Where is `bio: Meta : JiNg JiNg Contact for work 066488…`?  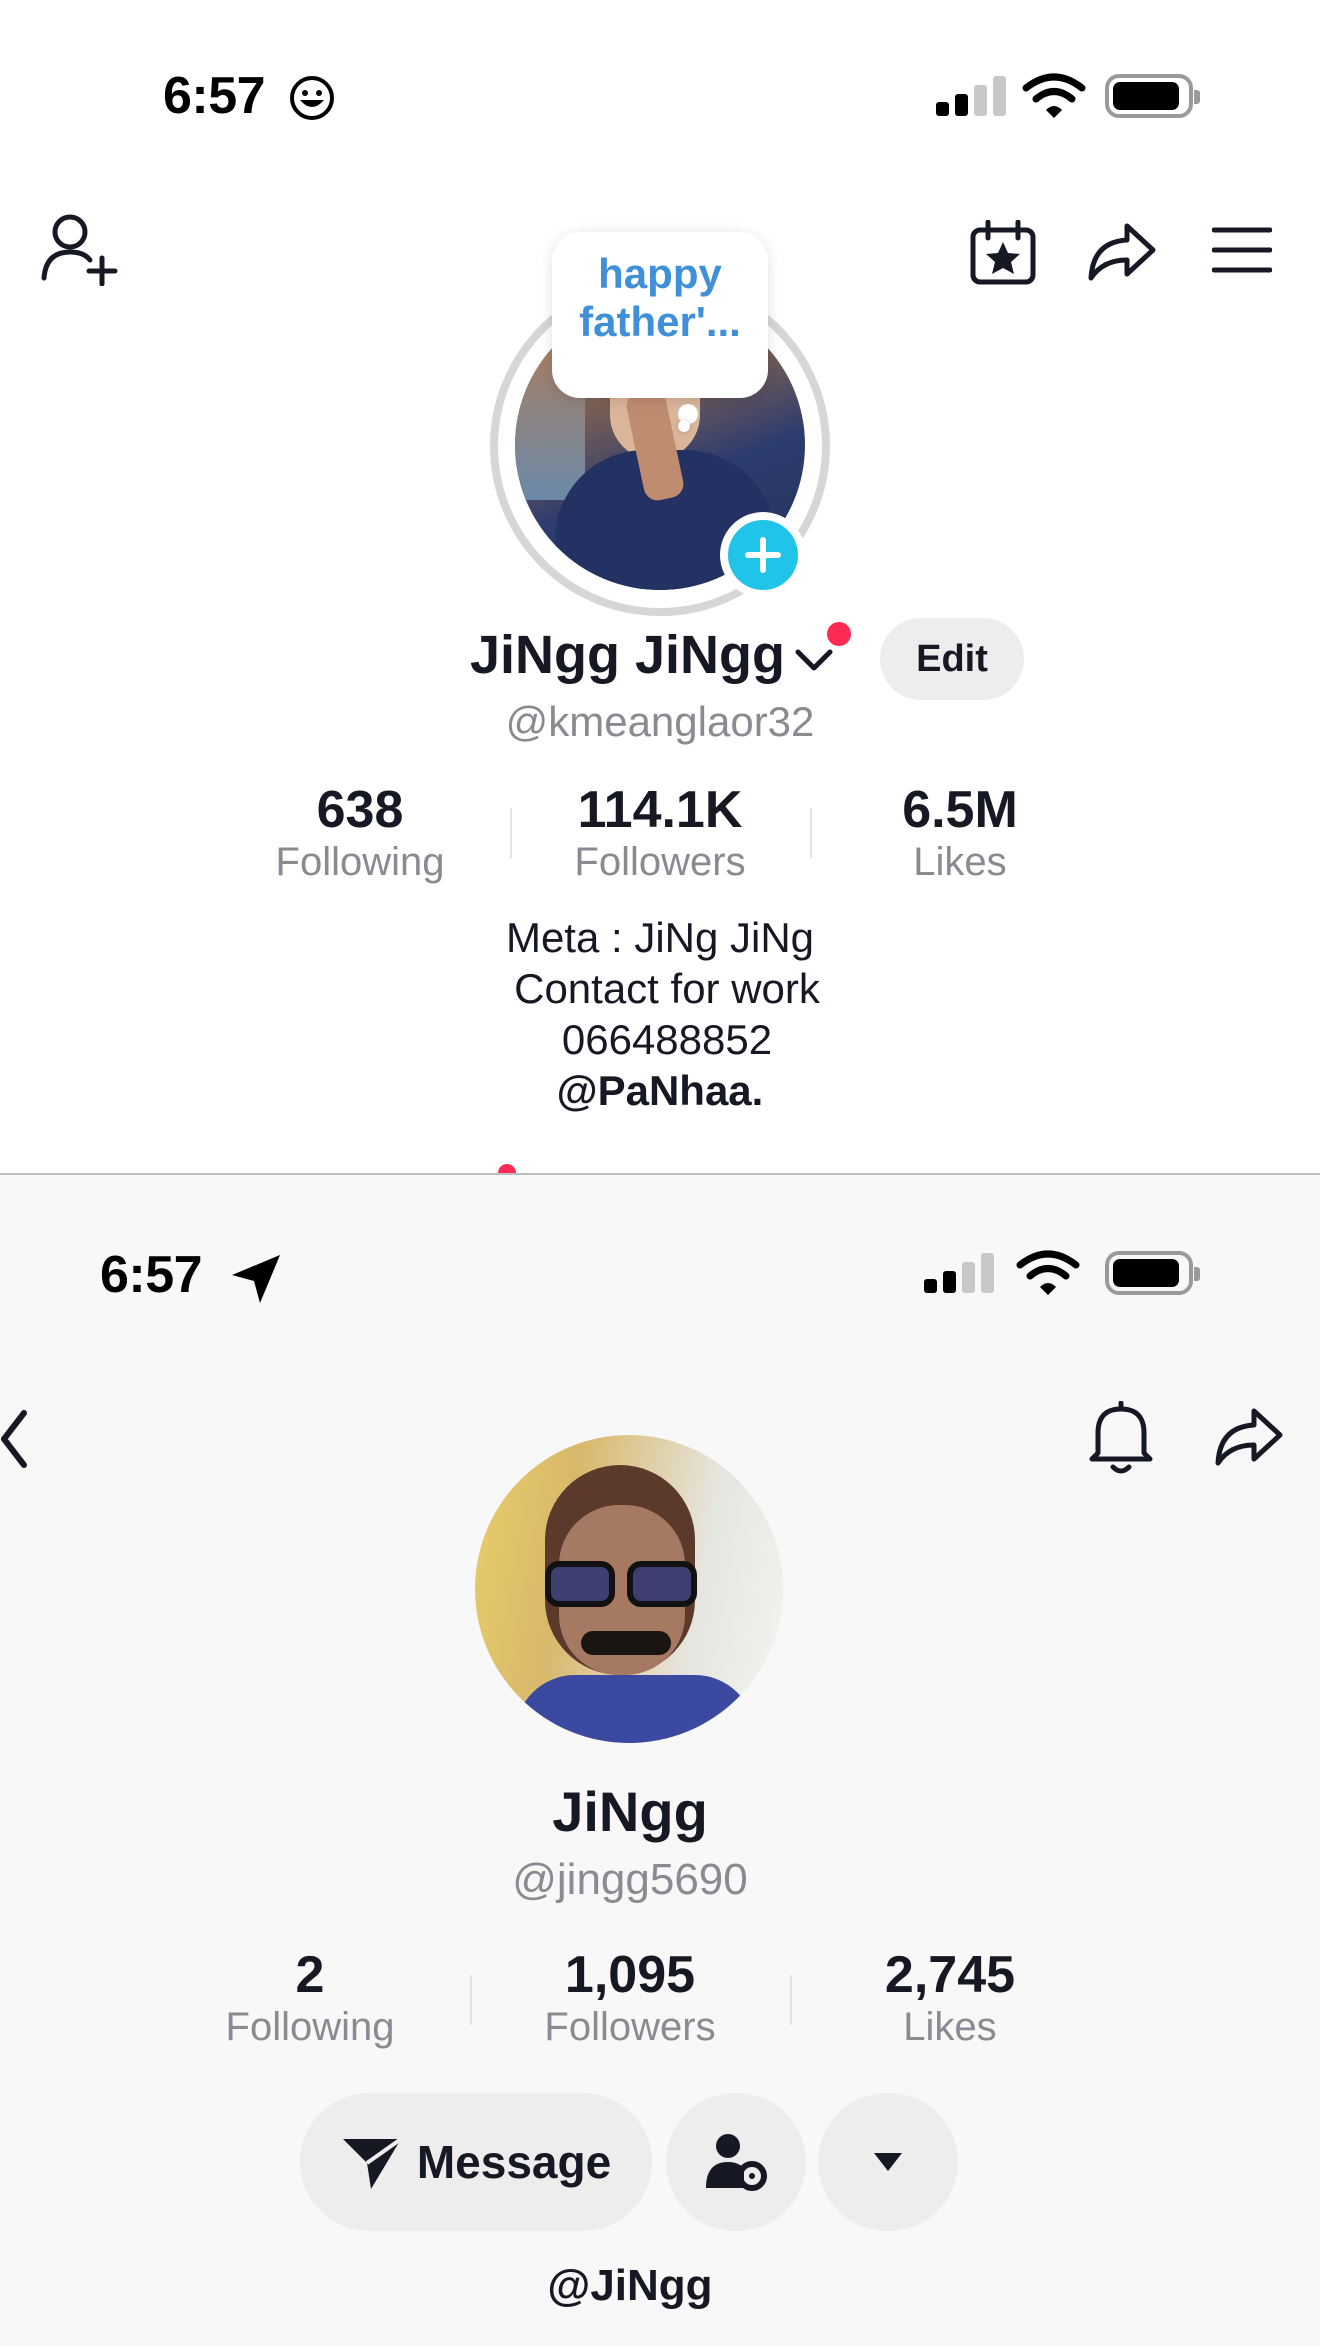
bio: Meta : JiNg JiNg Contact for work 066488… is located at coordinates (660, 1014).